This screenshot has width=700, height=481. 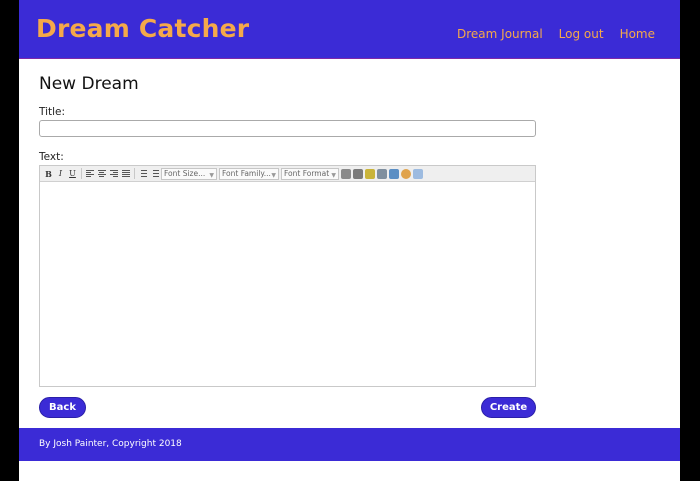 I want to click on insert-image-icon, so click(x=418, y=173).